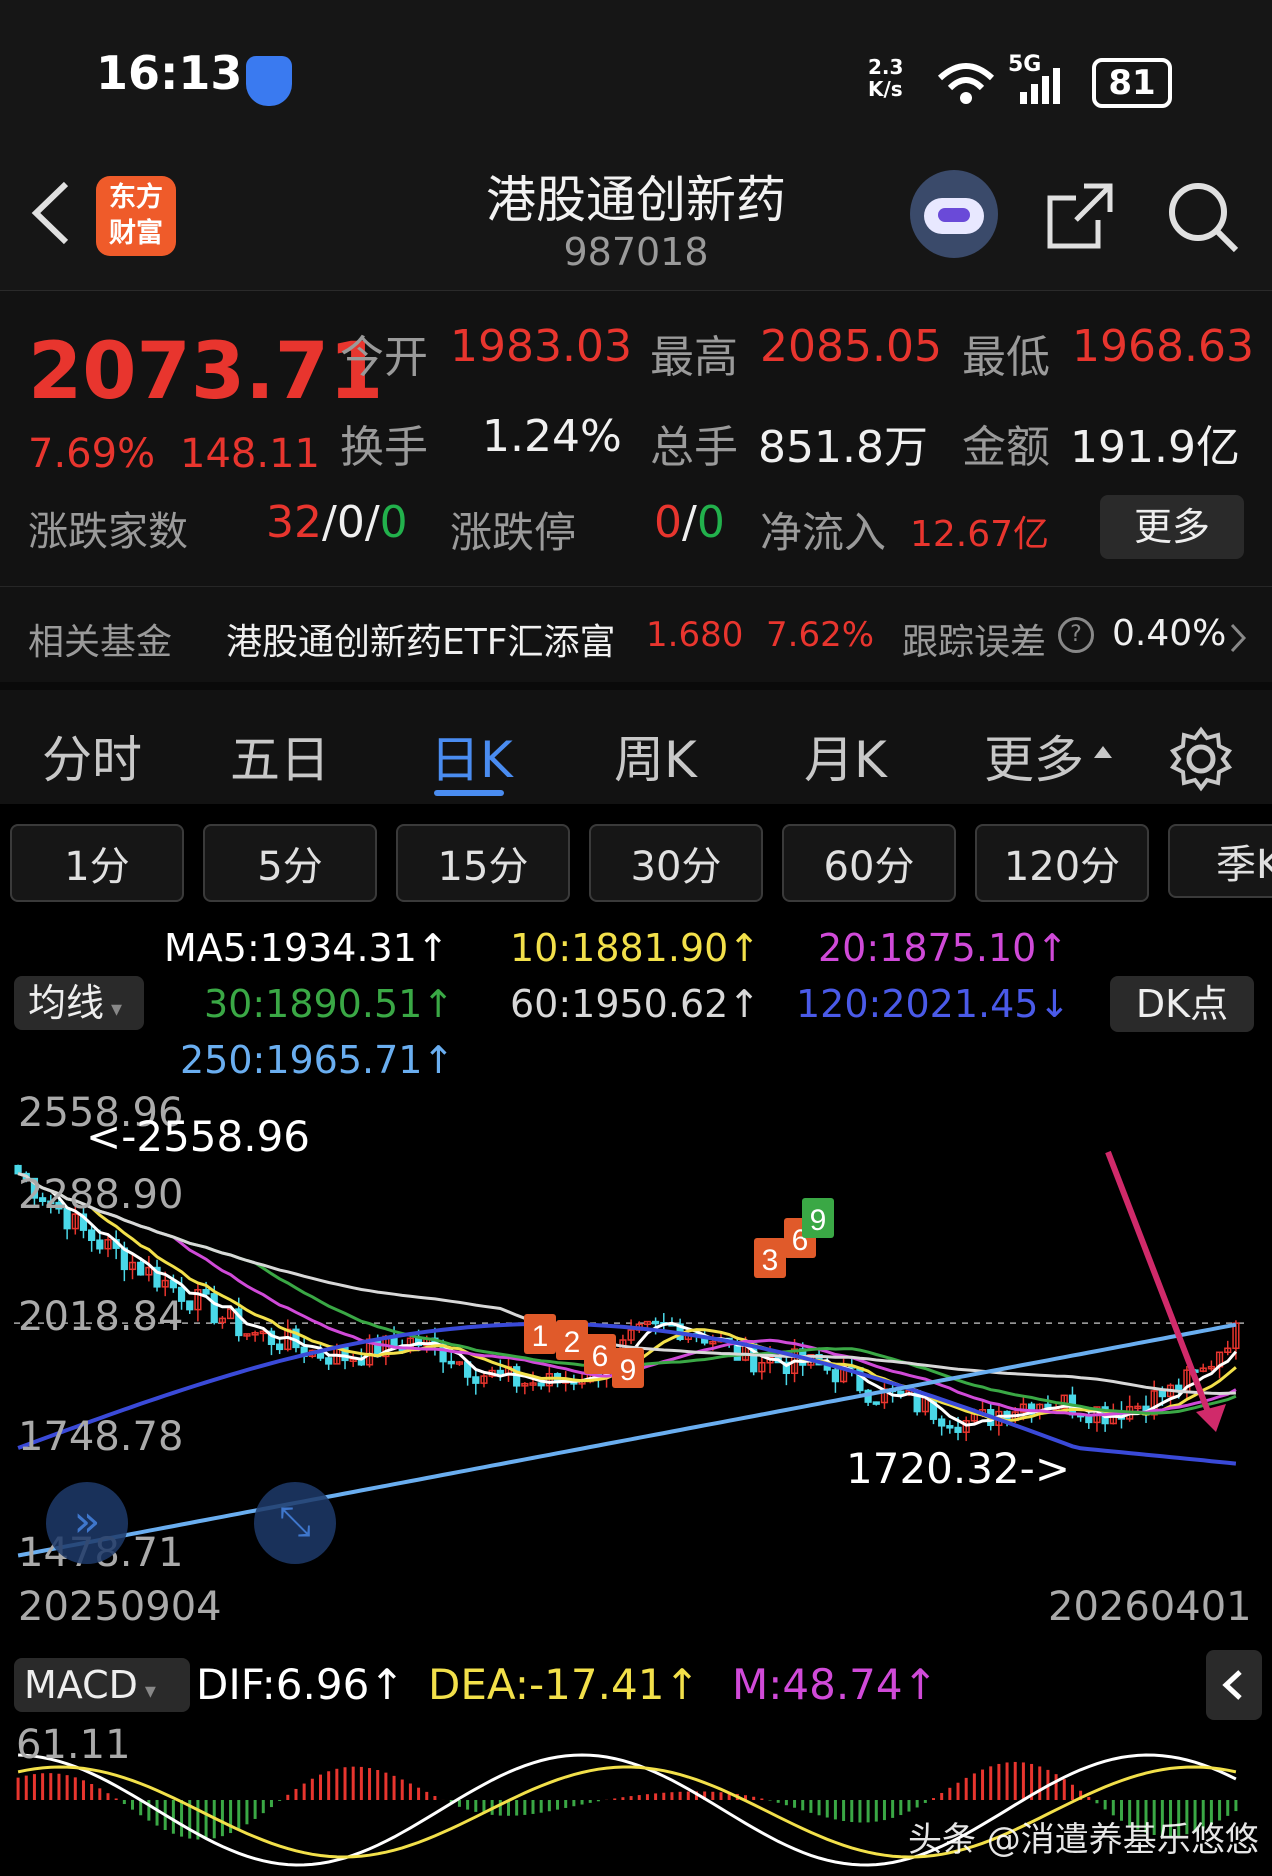 The image size is (1272, 1876). What do you see at coordinates (770, 1260) in the screenshot?
I see `td-marker-label: 3` at bounding box center [770, 1260].